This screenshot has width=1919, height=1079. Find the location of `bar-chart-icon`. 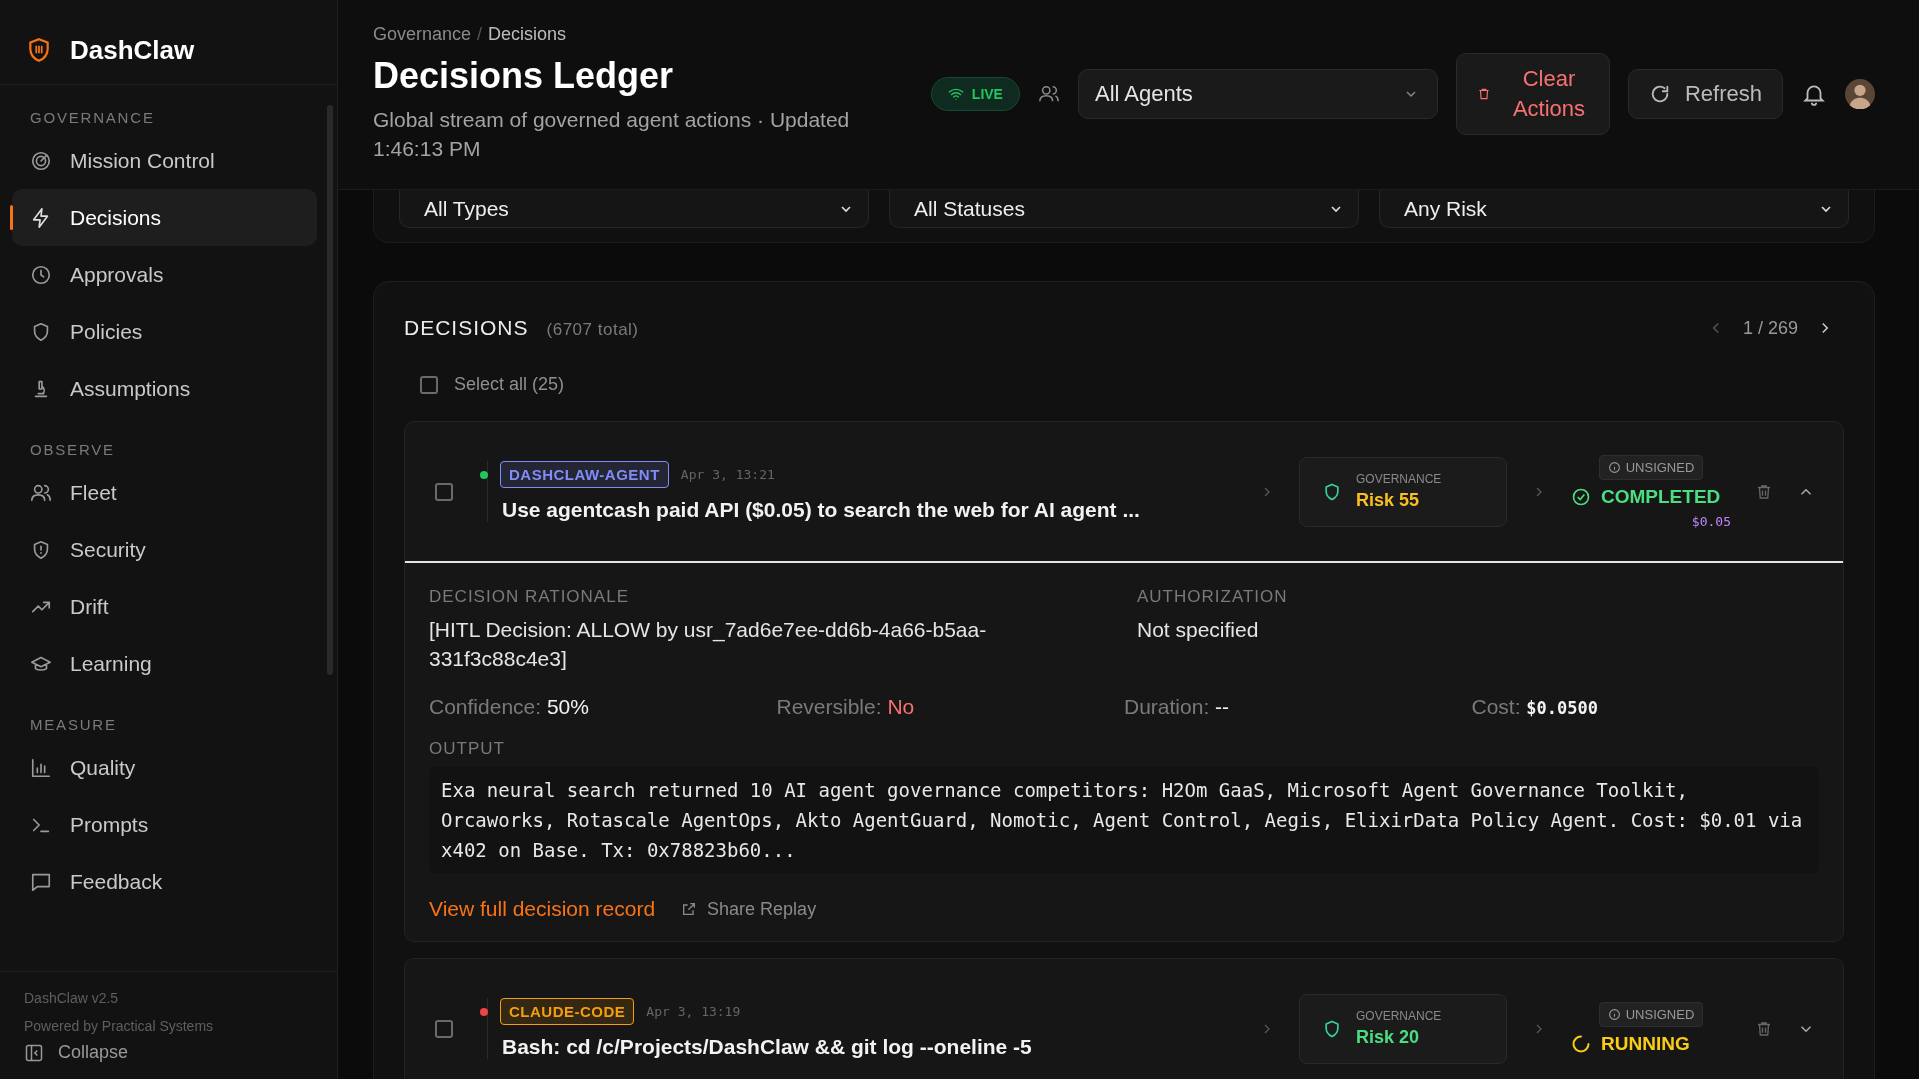

bar-chart-icon is located at coordinates (41, 767).